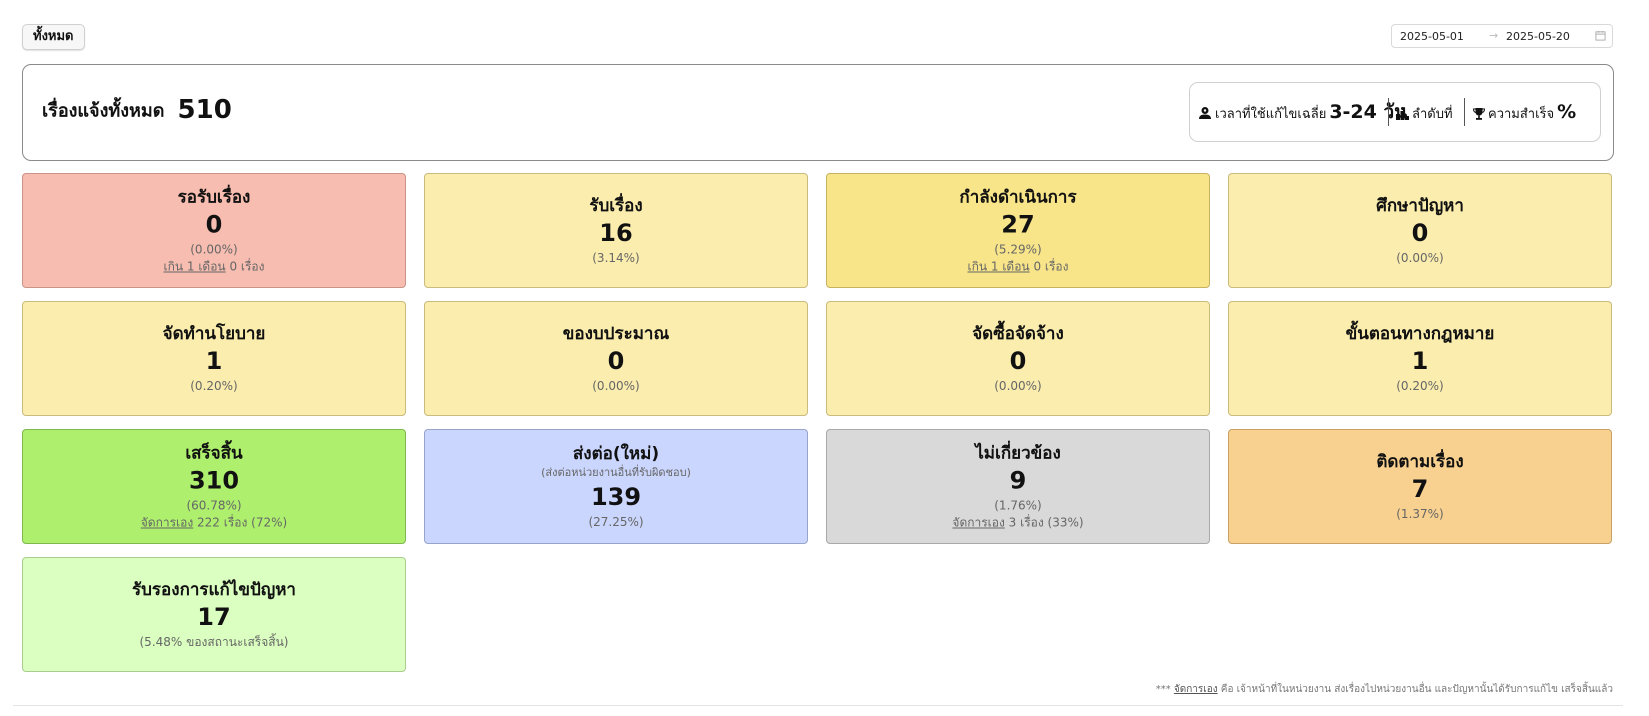 This screenshot has width=1649, height=716. I want to click on total-label: เรื่องแจ้งทั้งหมด, so click(103, 111).